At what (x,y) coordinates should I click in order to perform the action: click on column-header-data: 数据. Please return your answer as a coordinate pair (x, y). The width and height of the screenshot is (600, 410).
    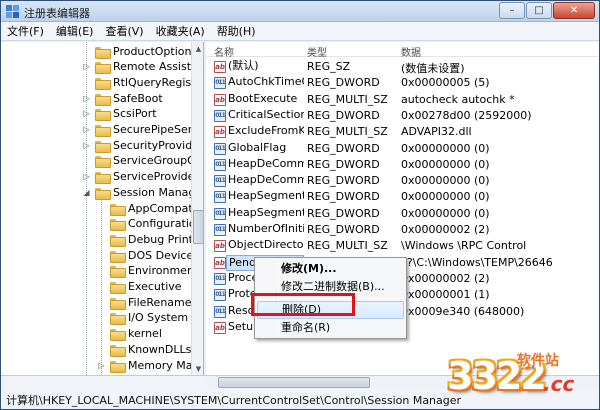
    Looking at the image, I should click on (411, 51).